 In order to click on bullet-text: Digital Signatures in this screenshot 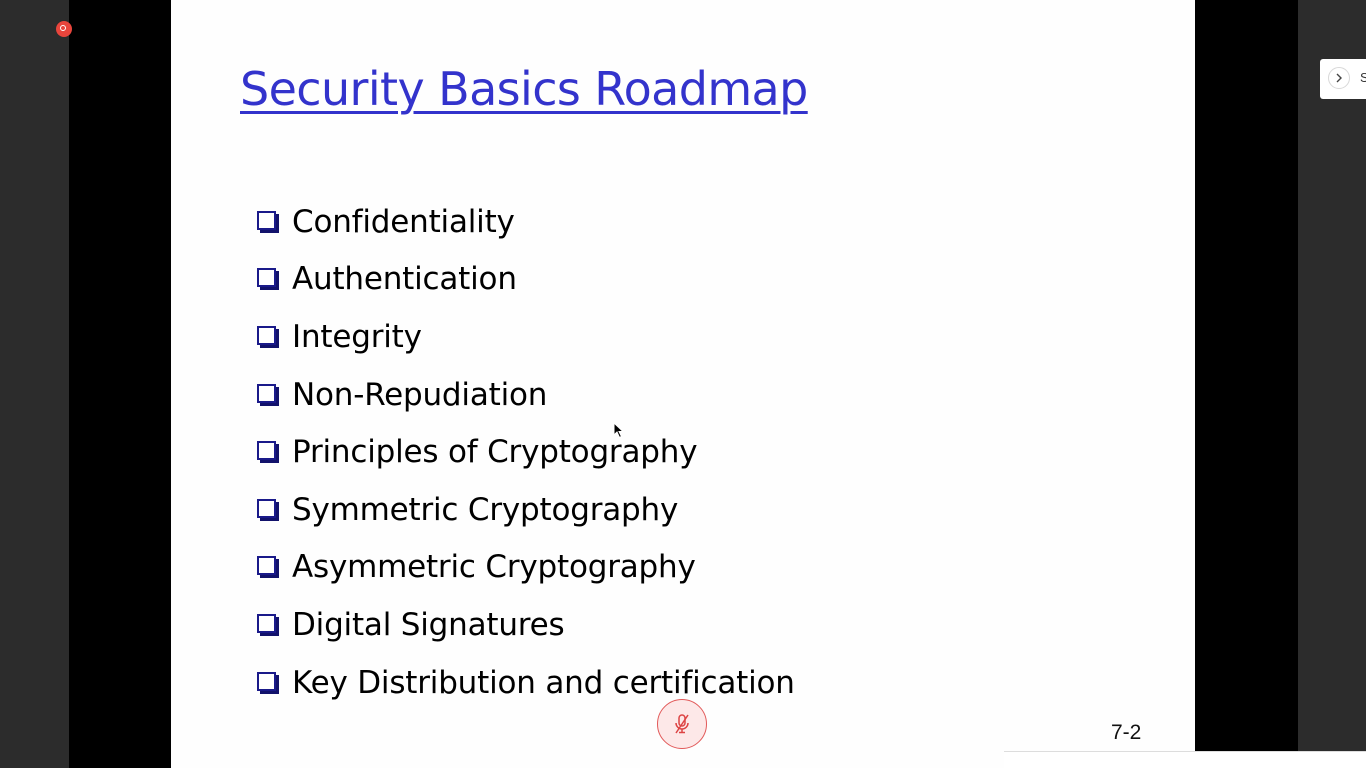, I will do `click(428, 624)`.